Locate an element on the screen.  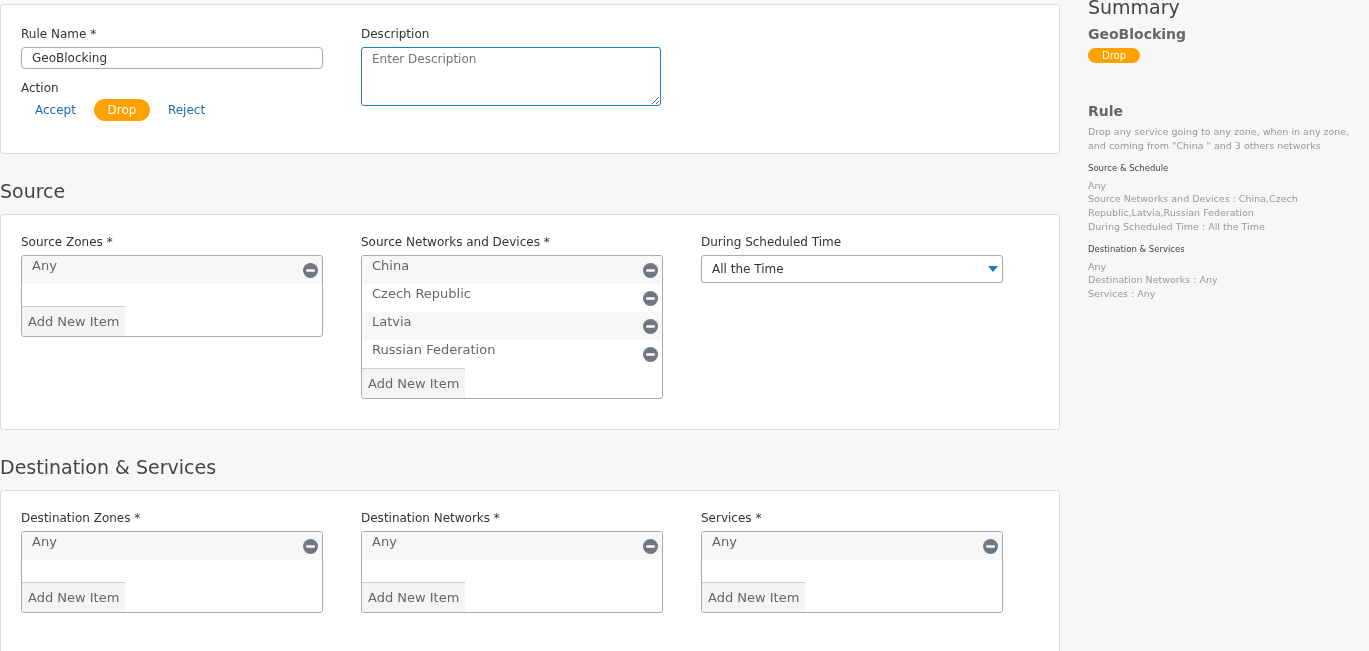
section-title: Source is located at coordinates (33, 191).